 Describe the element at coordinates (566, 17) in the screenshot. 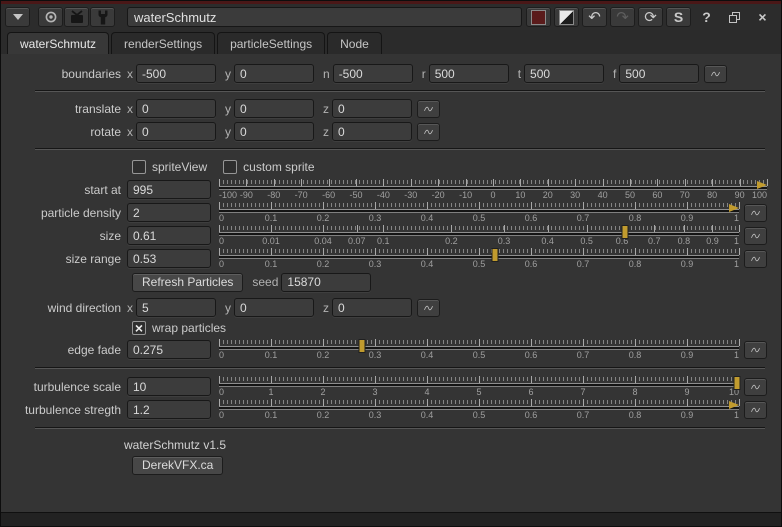

I see `panel-color-button` at that location.